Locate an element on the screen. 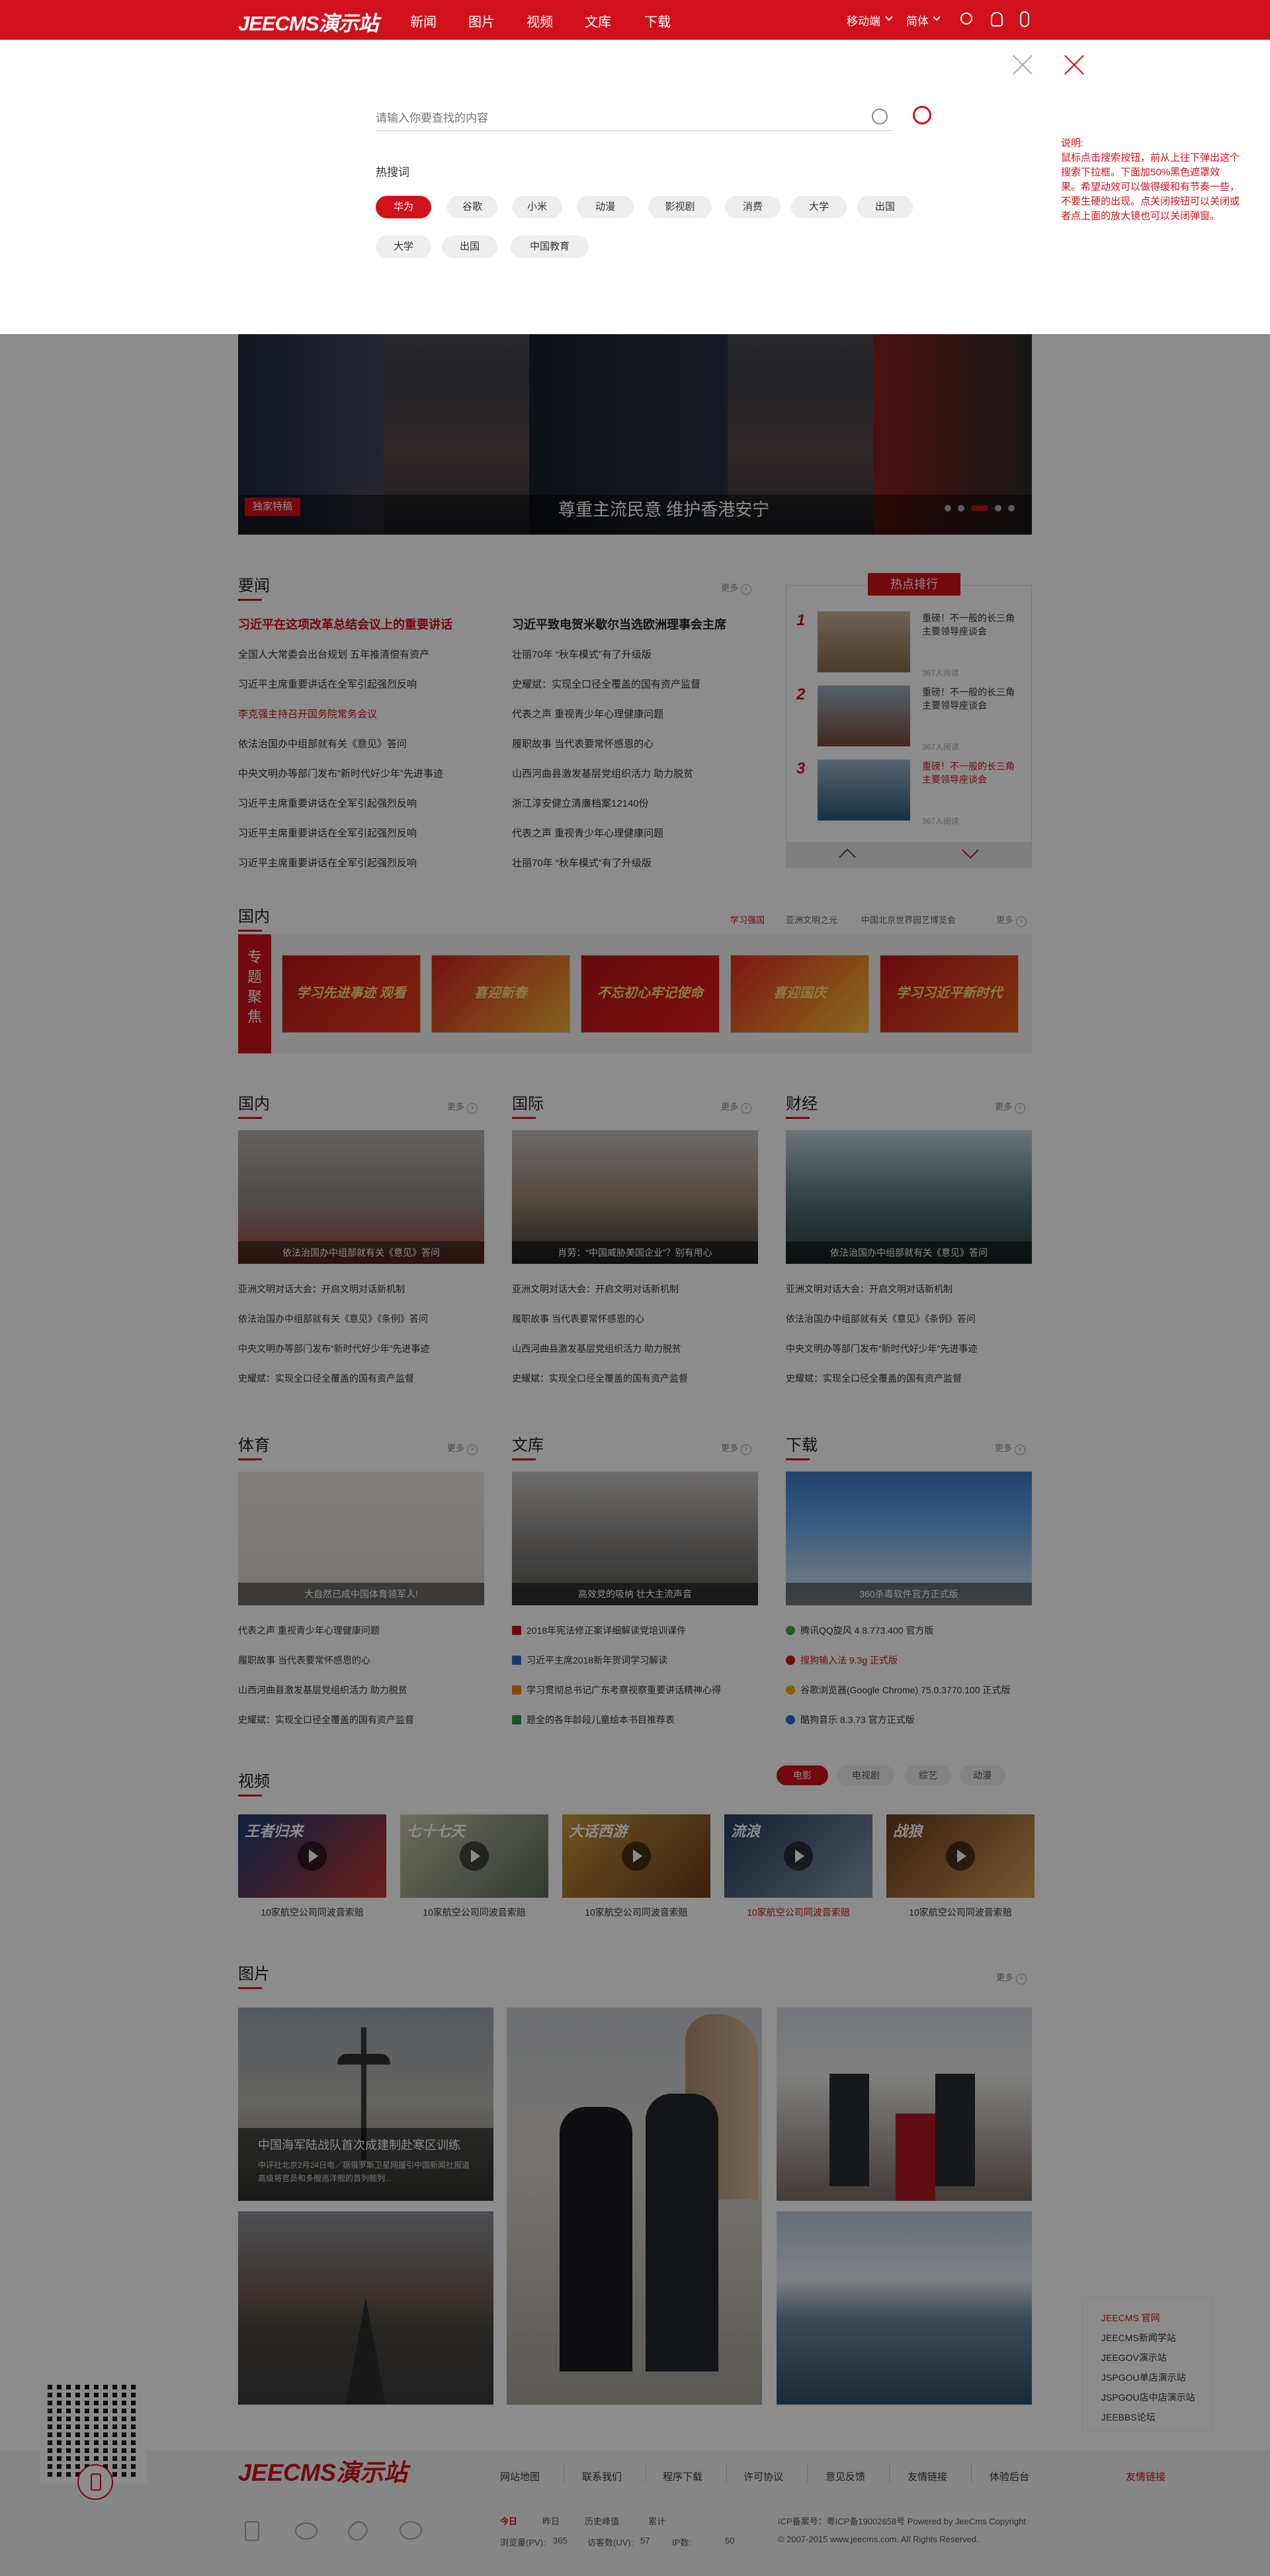 Image resolution: width=1270 pixels, height=2576 pixels. user-icon is located at coordinates (997, 19).